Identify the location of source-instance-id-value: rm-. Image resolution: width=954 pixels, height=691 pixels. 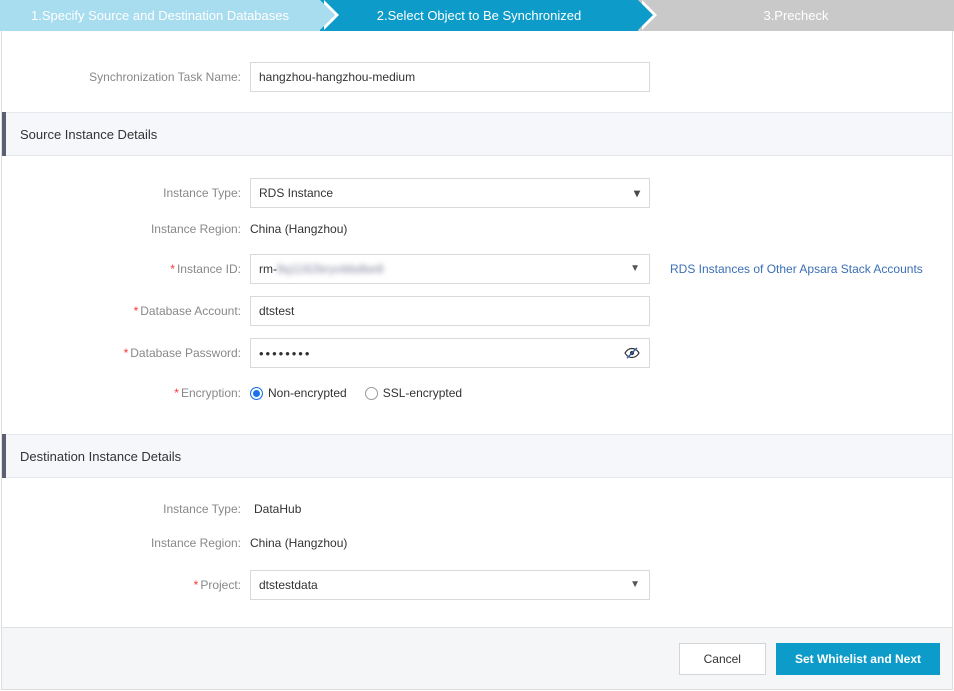
(268, 269).